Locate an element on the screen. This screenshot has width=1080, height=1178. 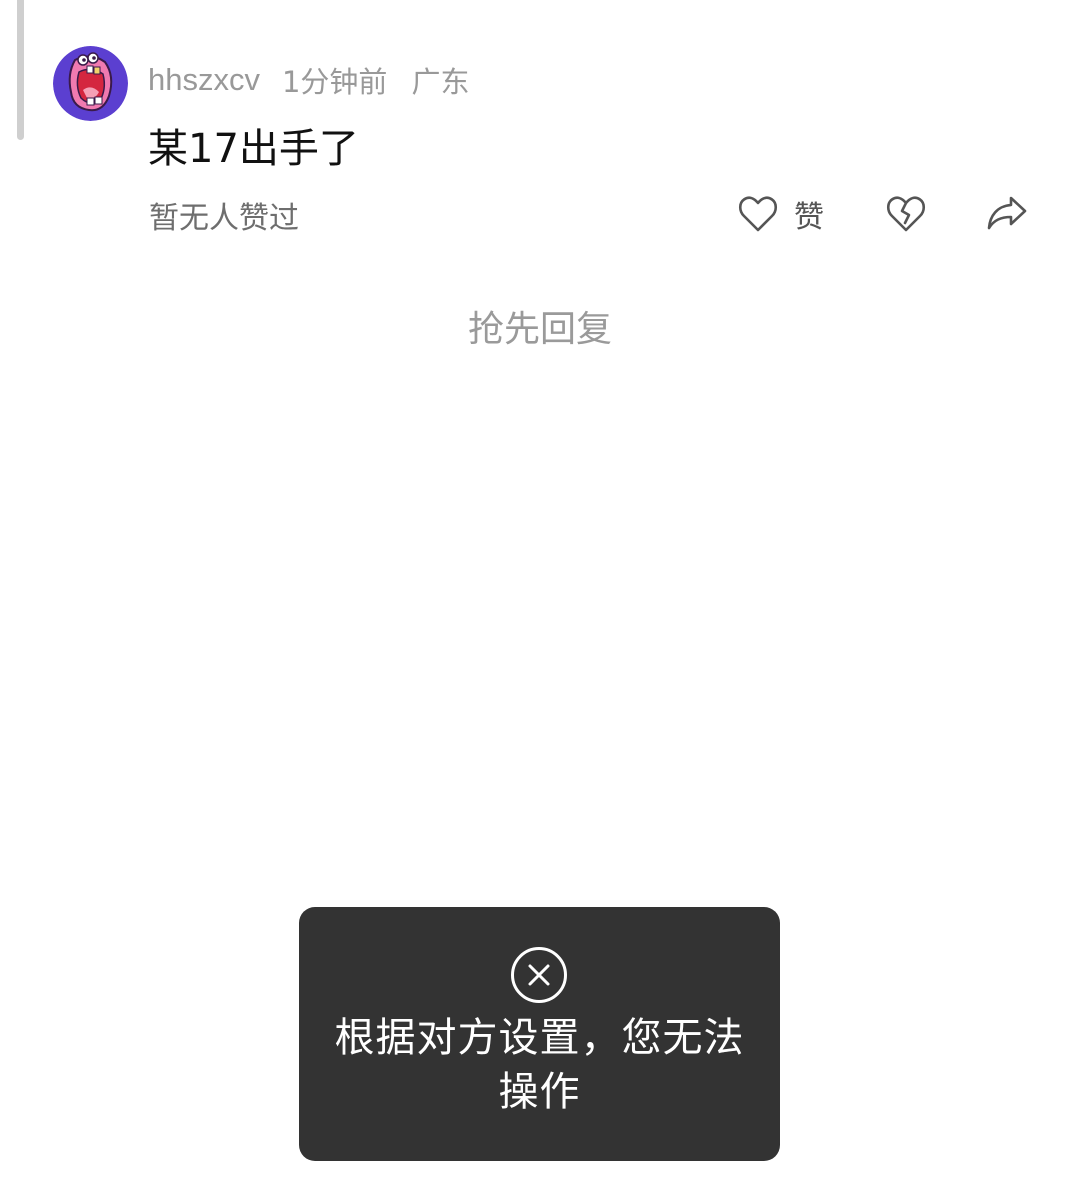
avatar is located at coordinates (90, 83).